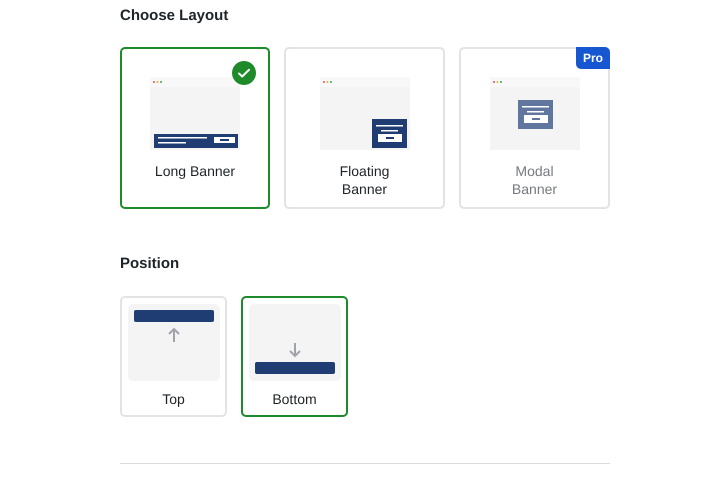 Image resolution: width=720 pixels, height=489 pixels. I want to click on layout-label: Long Banner, so click(195, 171).